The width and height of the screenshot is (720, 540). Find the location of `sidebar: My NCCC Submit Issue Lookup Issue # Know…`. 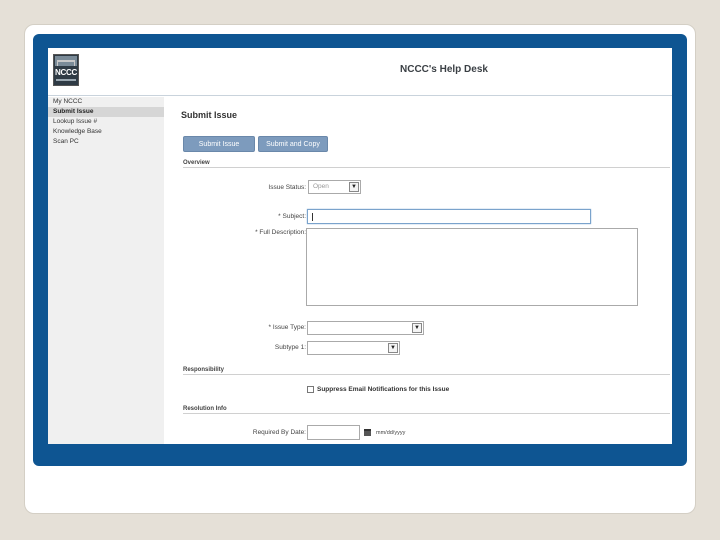

sidebar: My NCCC Submit Issue Lookup Issue # Know… is located at coordinates (106, 270).